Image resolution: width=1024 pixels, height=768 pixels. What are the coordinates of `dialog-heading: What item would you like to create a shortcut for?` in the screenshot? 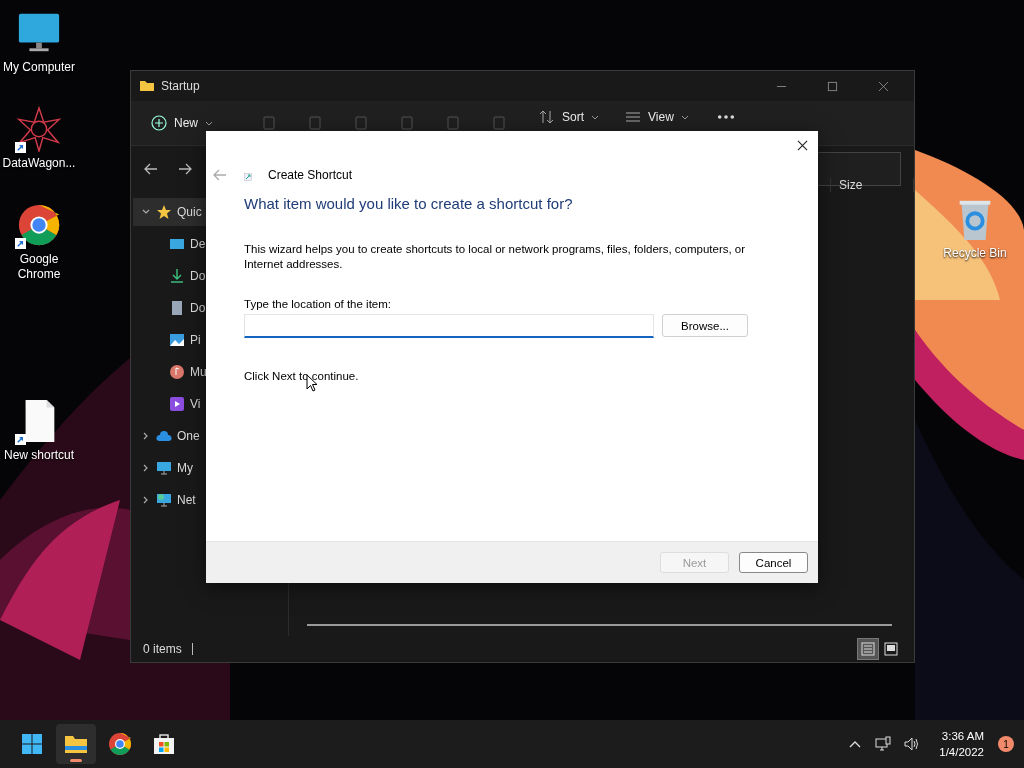 It's located at (408, 203).